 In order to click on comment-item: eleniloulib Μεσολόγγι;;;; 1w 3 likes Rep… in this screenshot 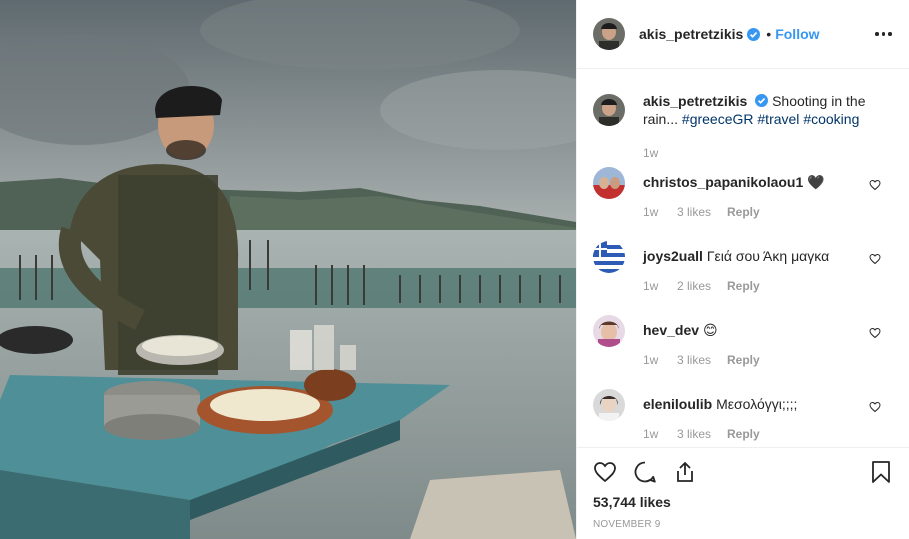, I will do `click(741, 417)`.